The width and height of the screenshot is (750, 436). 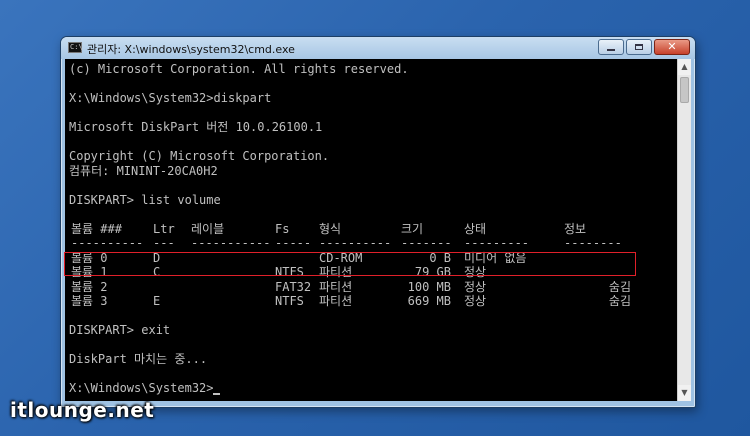 What do you see at coordinates (170, 98) in the screenshot?
I see `console-line: X:\Windows\System32>diskpart` at bounding box center [170, 98].